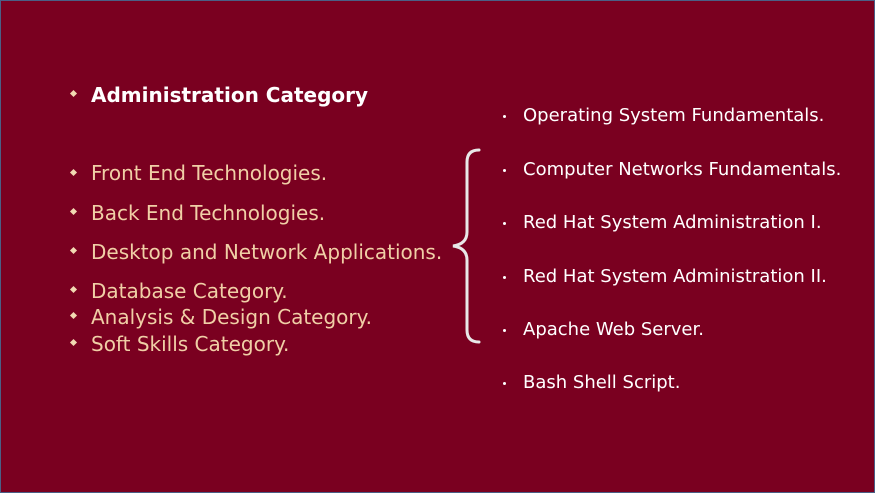  What do you see at coordinates (230, 95) in the screenshot?
I see `category-heading: Administration Category` at bounding box center [230, 95].